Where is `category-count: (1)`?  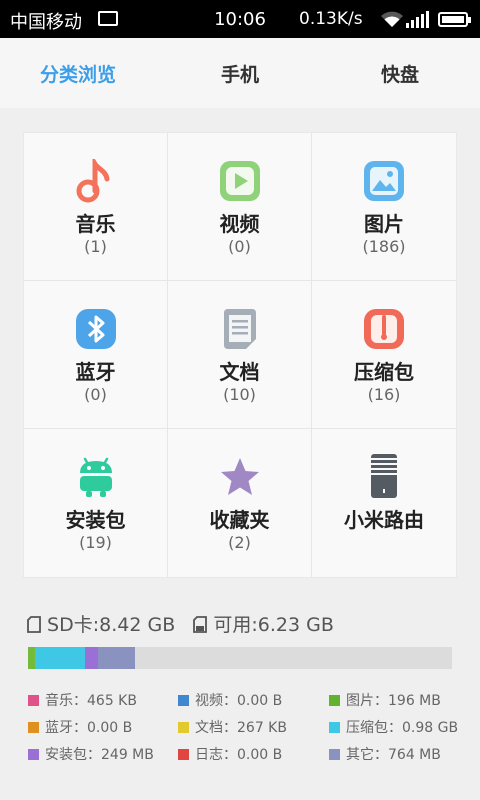
category-count: (1) is located at coordinates (95, 246).